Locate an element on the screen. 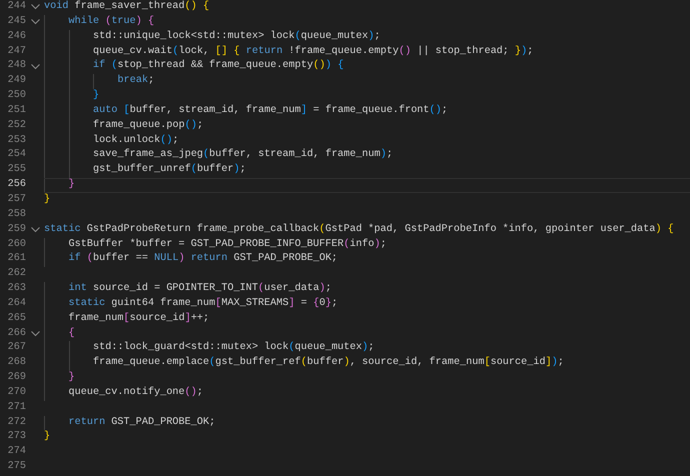  line-number: 271 is located at coordinates (16, 407).